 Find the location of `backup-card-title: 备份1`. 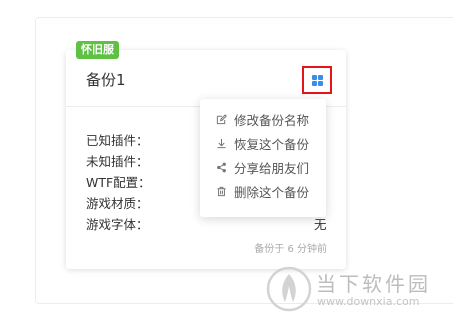

backup-card-title: 备份1 is located at coordinates (106, 80).